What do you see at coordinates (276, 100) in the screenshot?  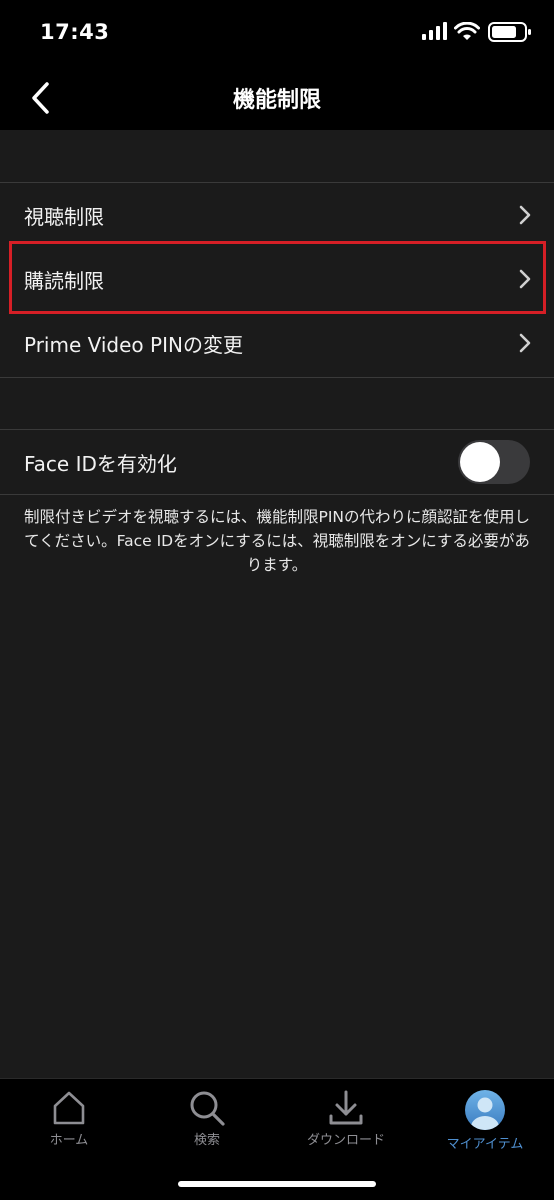 I see `page-title: 機能制限` at bounding box center [276, 100].